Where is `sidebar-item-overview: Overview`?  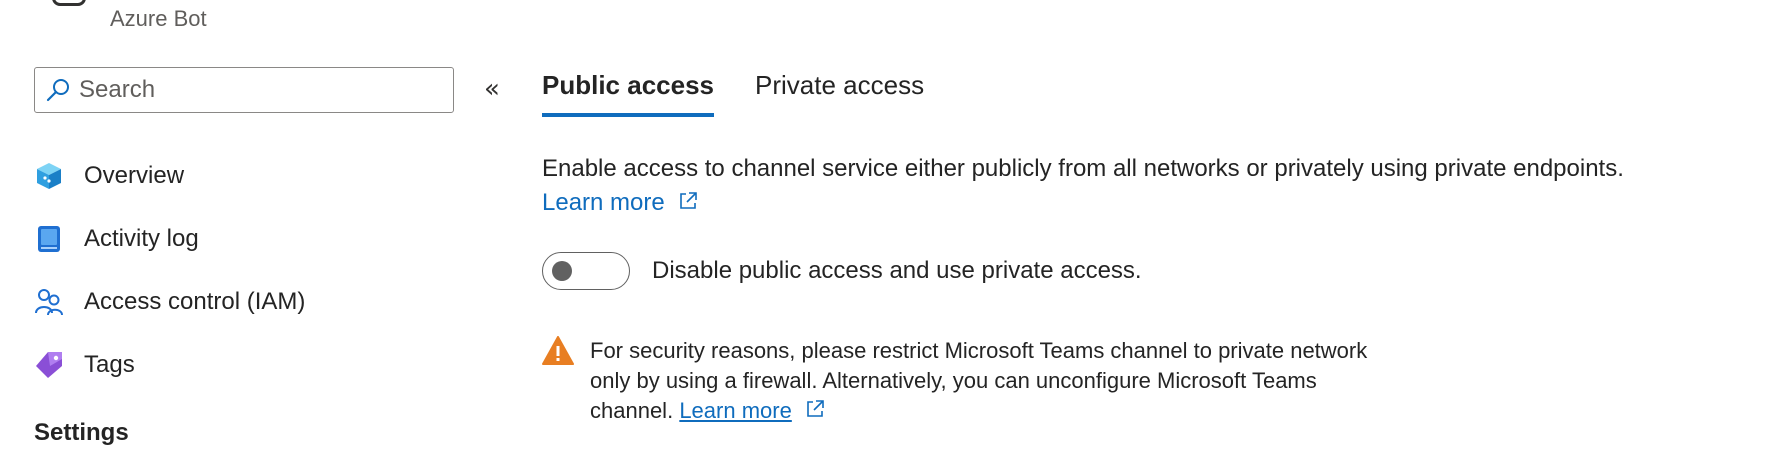 sidebar-item-overview: Overview is located at coordinates (109, 176).